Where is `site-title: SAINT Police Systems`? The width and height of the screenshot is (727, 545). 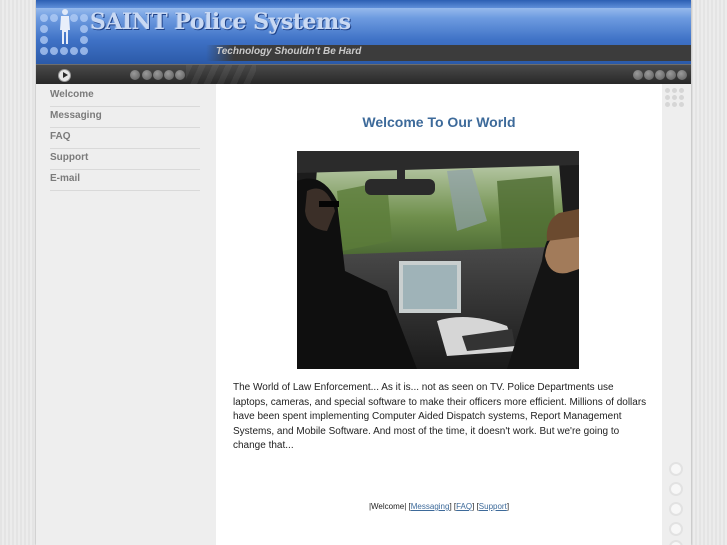 site-title: SAINT Police Systems is located at coordinates (220, 22).